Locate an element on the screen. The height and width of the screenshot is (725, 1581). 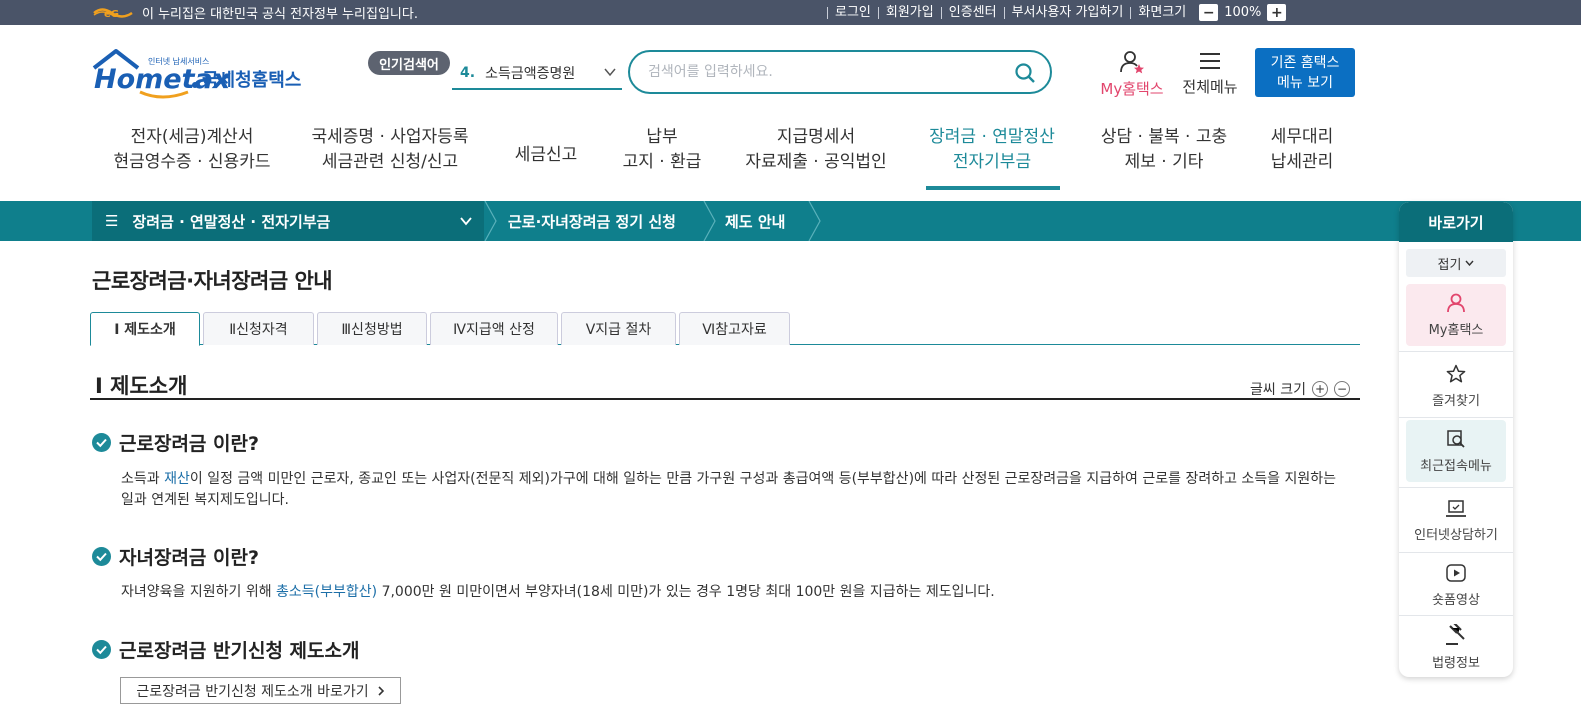
quick-item-label: 숏폼영상 is located at coordinates (1456, 600).